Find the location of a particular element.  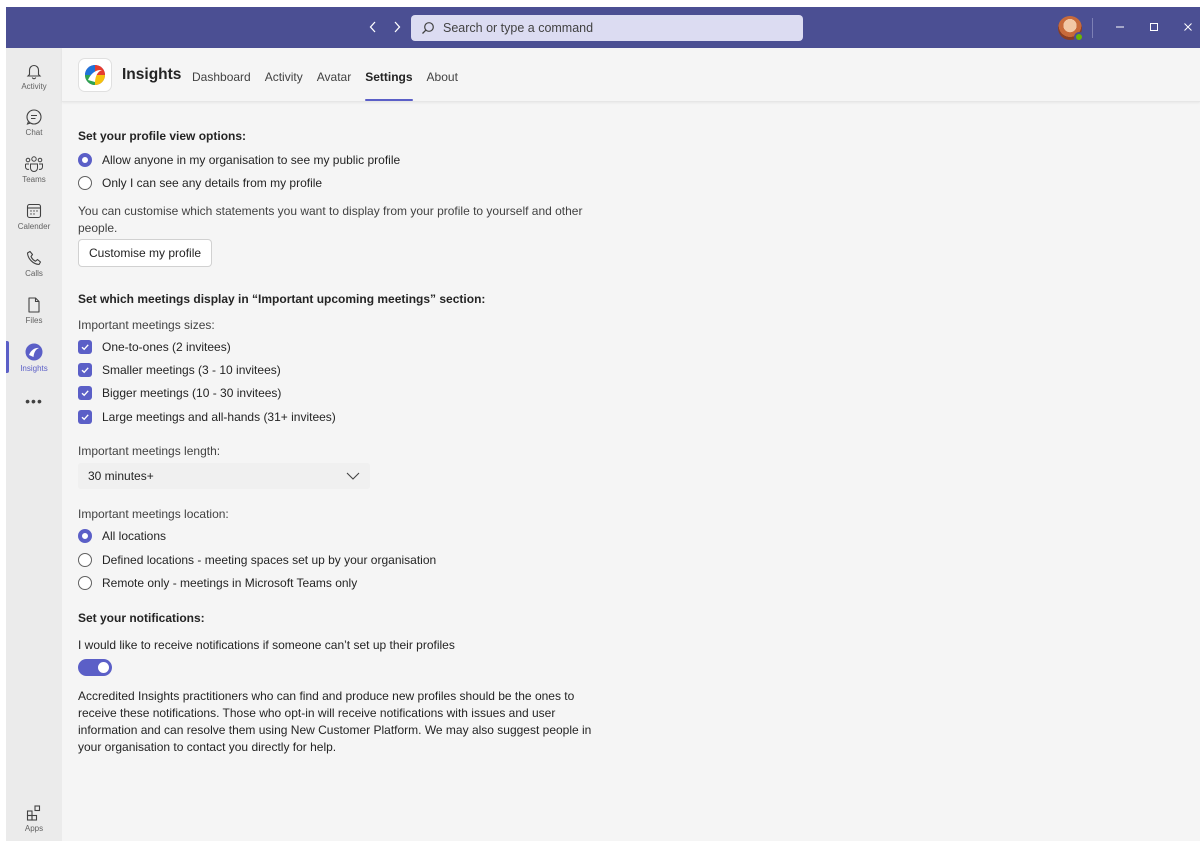

titlebar-divider is located at coordinates (1092, 28).